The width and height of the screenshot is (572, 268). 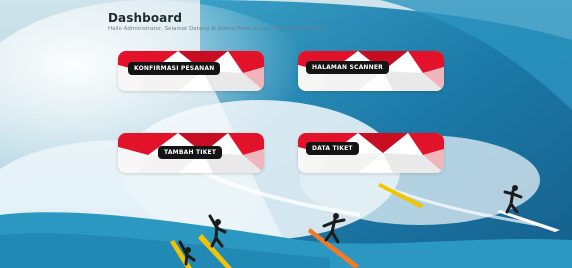 I want to click on page-title: Dashboard, so click(x=145, y=18).